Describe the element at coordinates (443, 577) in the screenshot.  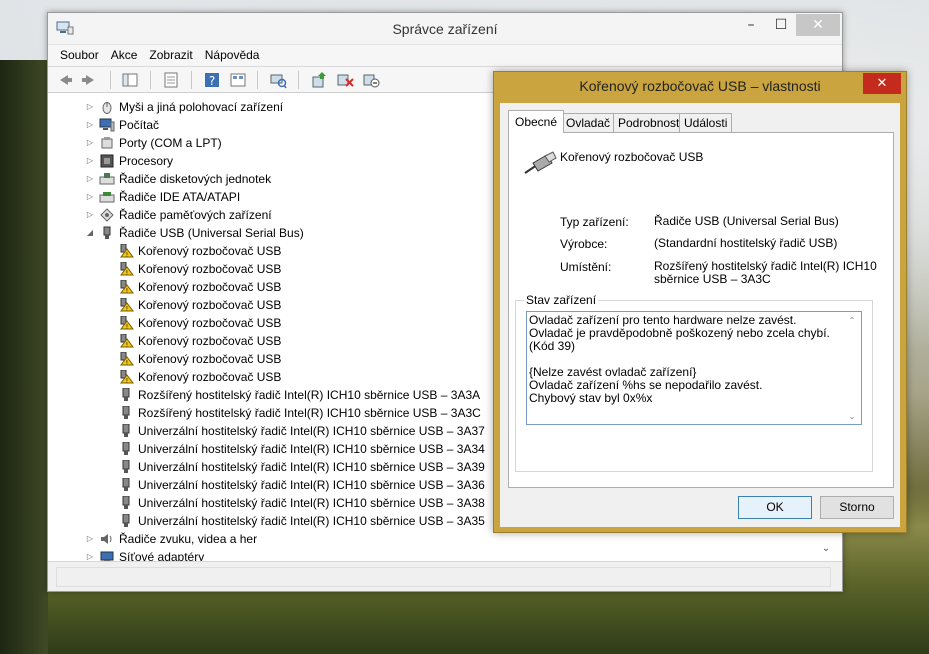
I see `status-bar-panel` at that location.